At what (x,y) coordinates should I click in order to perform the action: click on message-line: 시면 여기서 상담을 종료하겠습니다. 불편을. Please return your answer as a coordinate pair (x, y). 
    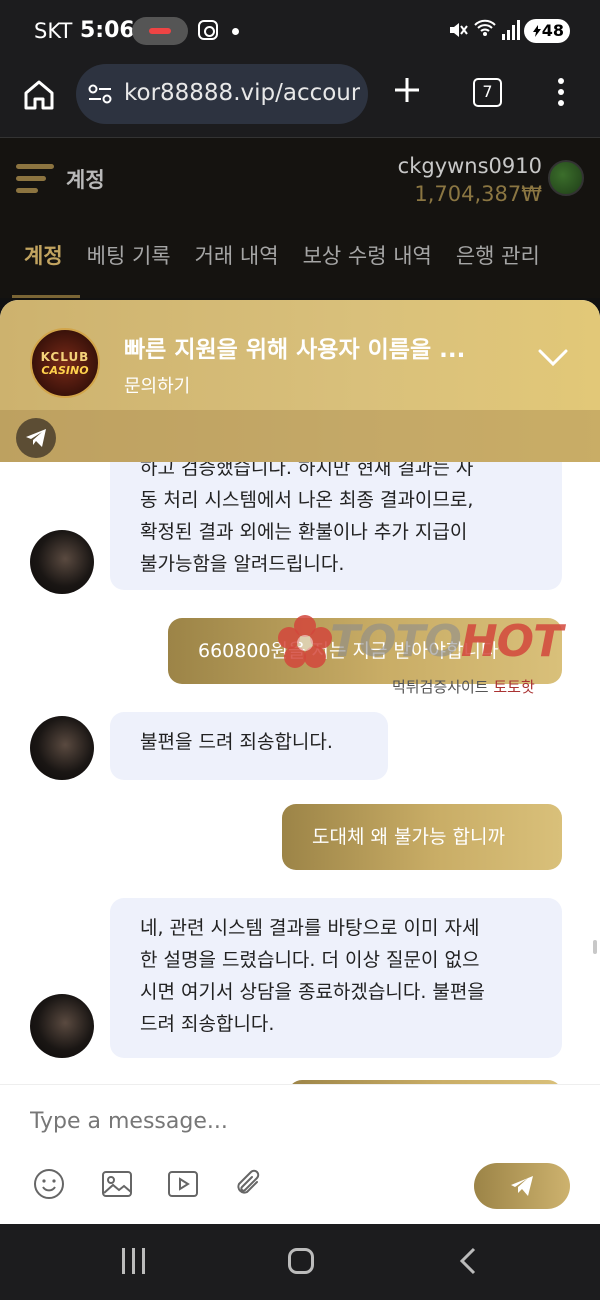
    Looking at the image, I should click on (312, 992).